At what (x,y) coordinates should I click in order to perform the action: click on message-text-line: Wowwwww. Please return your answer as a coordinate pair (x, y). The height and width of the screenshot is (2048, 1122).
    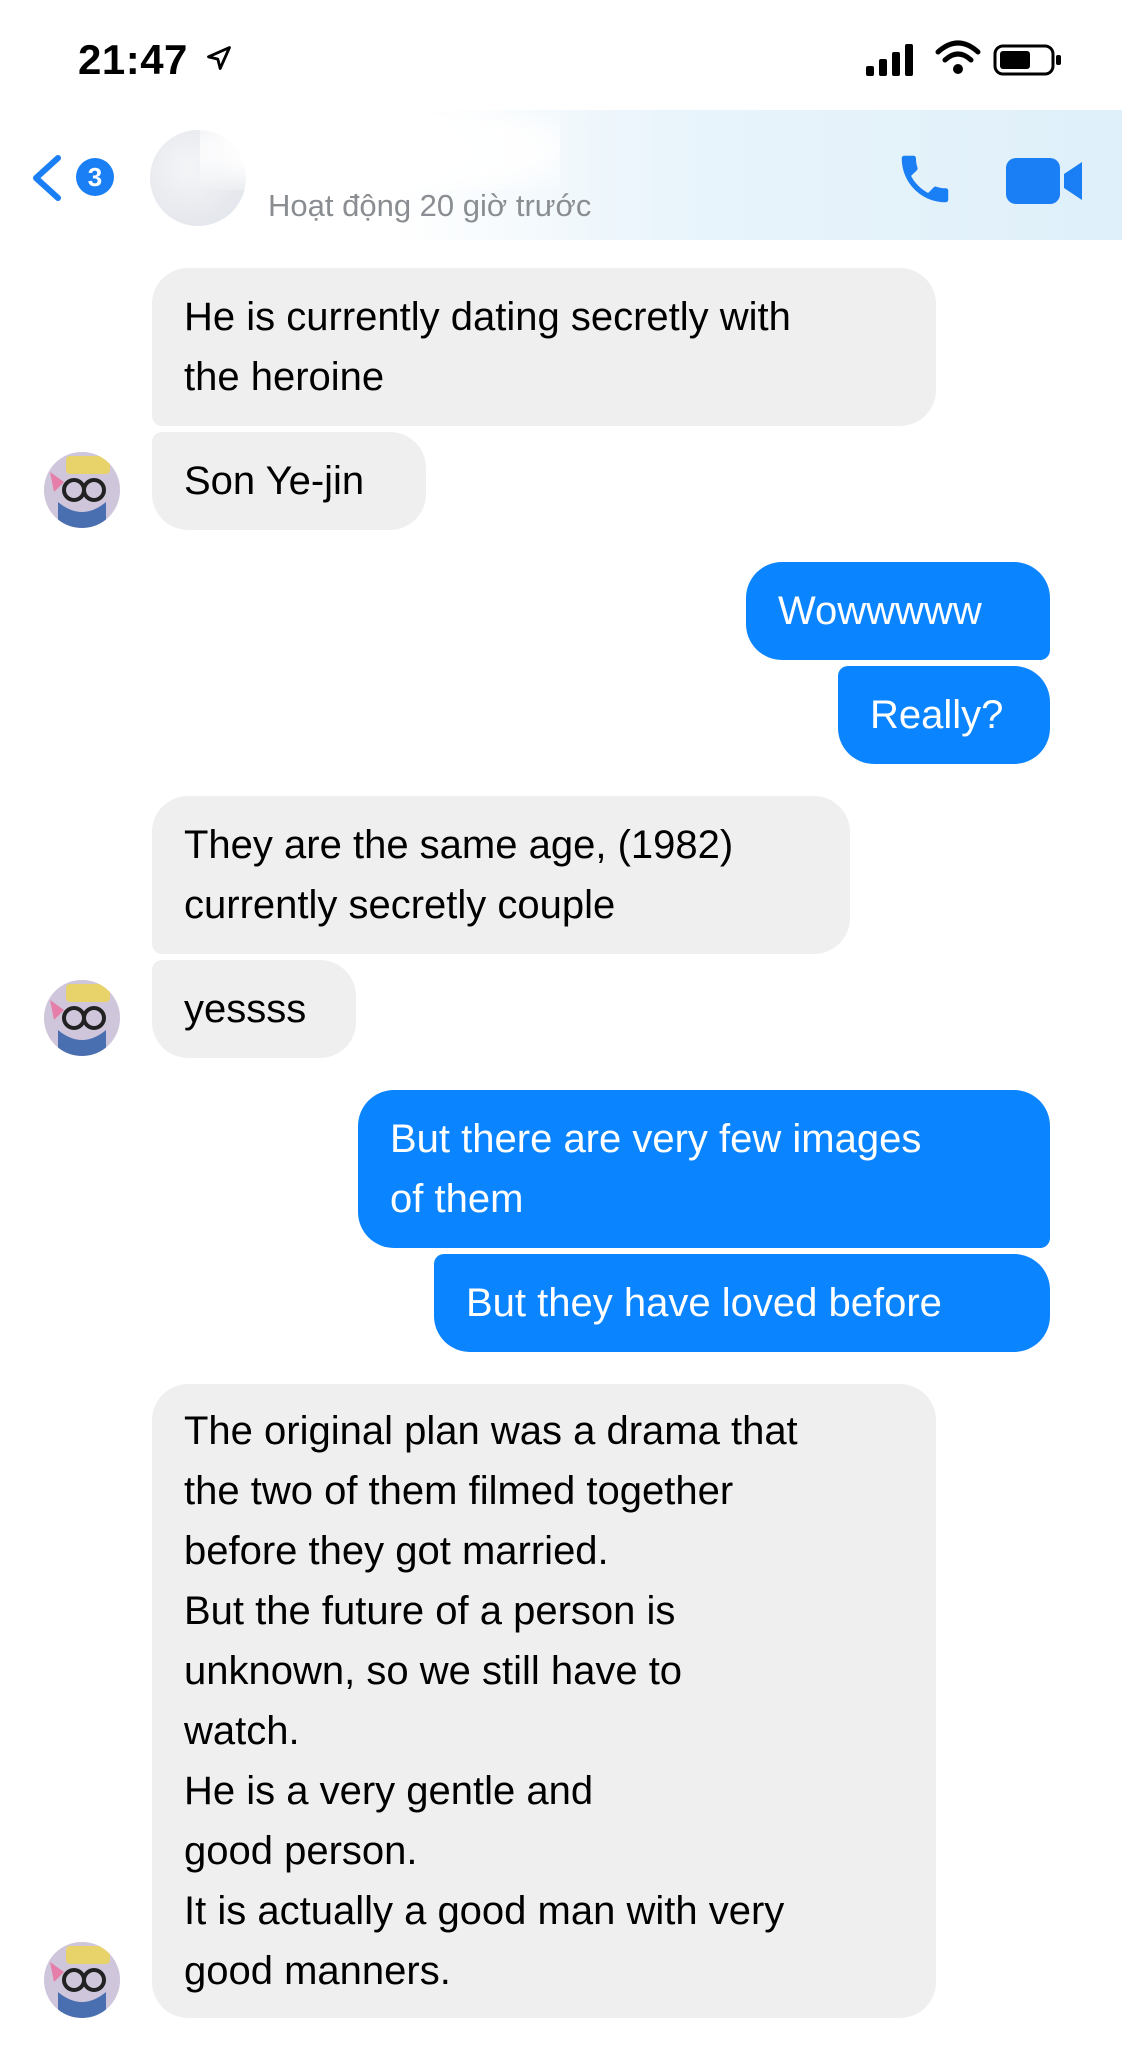
    Looking at the image, I should click on (880, 611).